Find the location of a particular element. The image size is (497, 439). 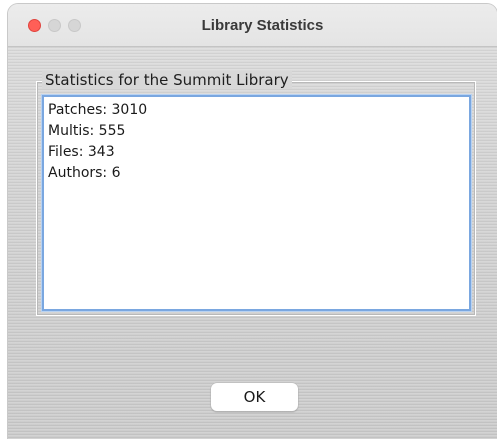

stat-patches: Patches: 3010 is located at coordinates (98, 110).